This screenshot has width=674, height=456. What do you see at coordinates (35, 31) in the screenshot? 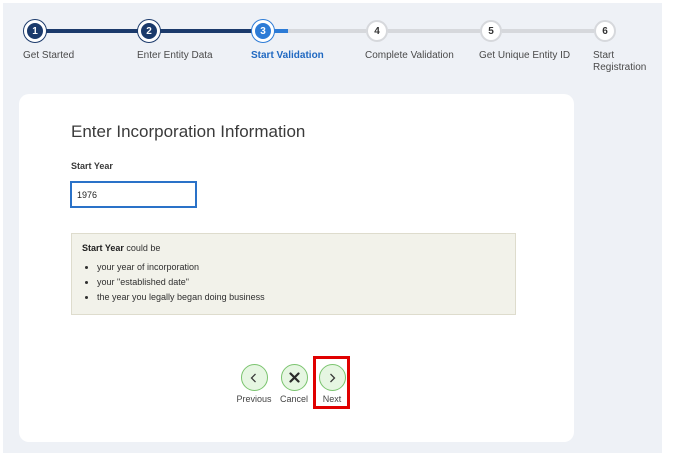
I see `step-1-circle: 1` at bounding box center [35, 31].